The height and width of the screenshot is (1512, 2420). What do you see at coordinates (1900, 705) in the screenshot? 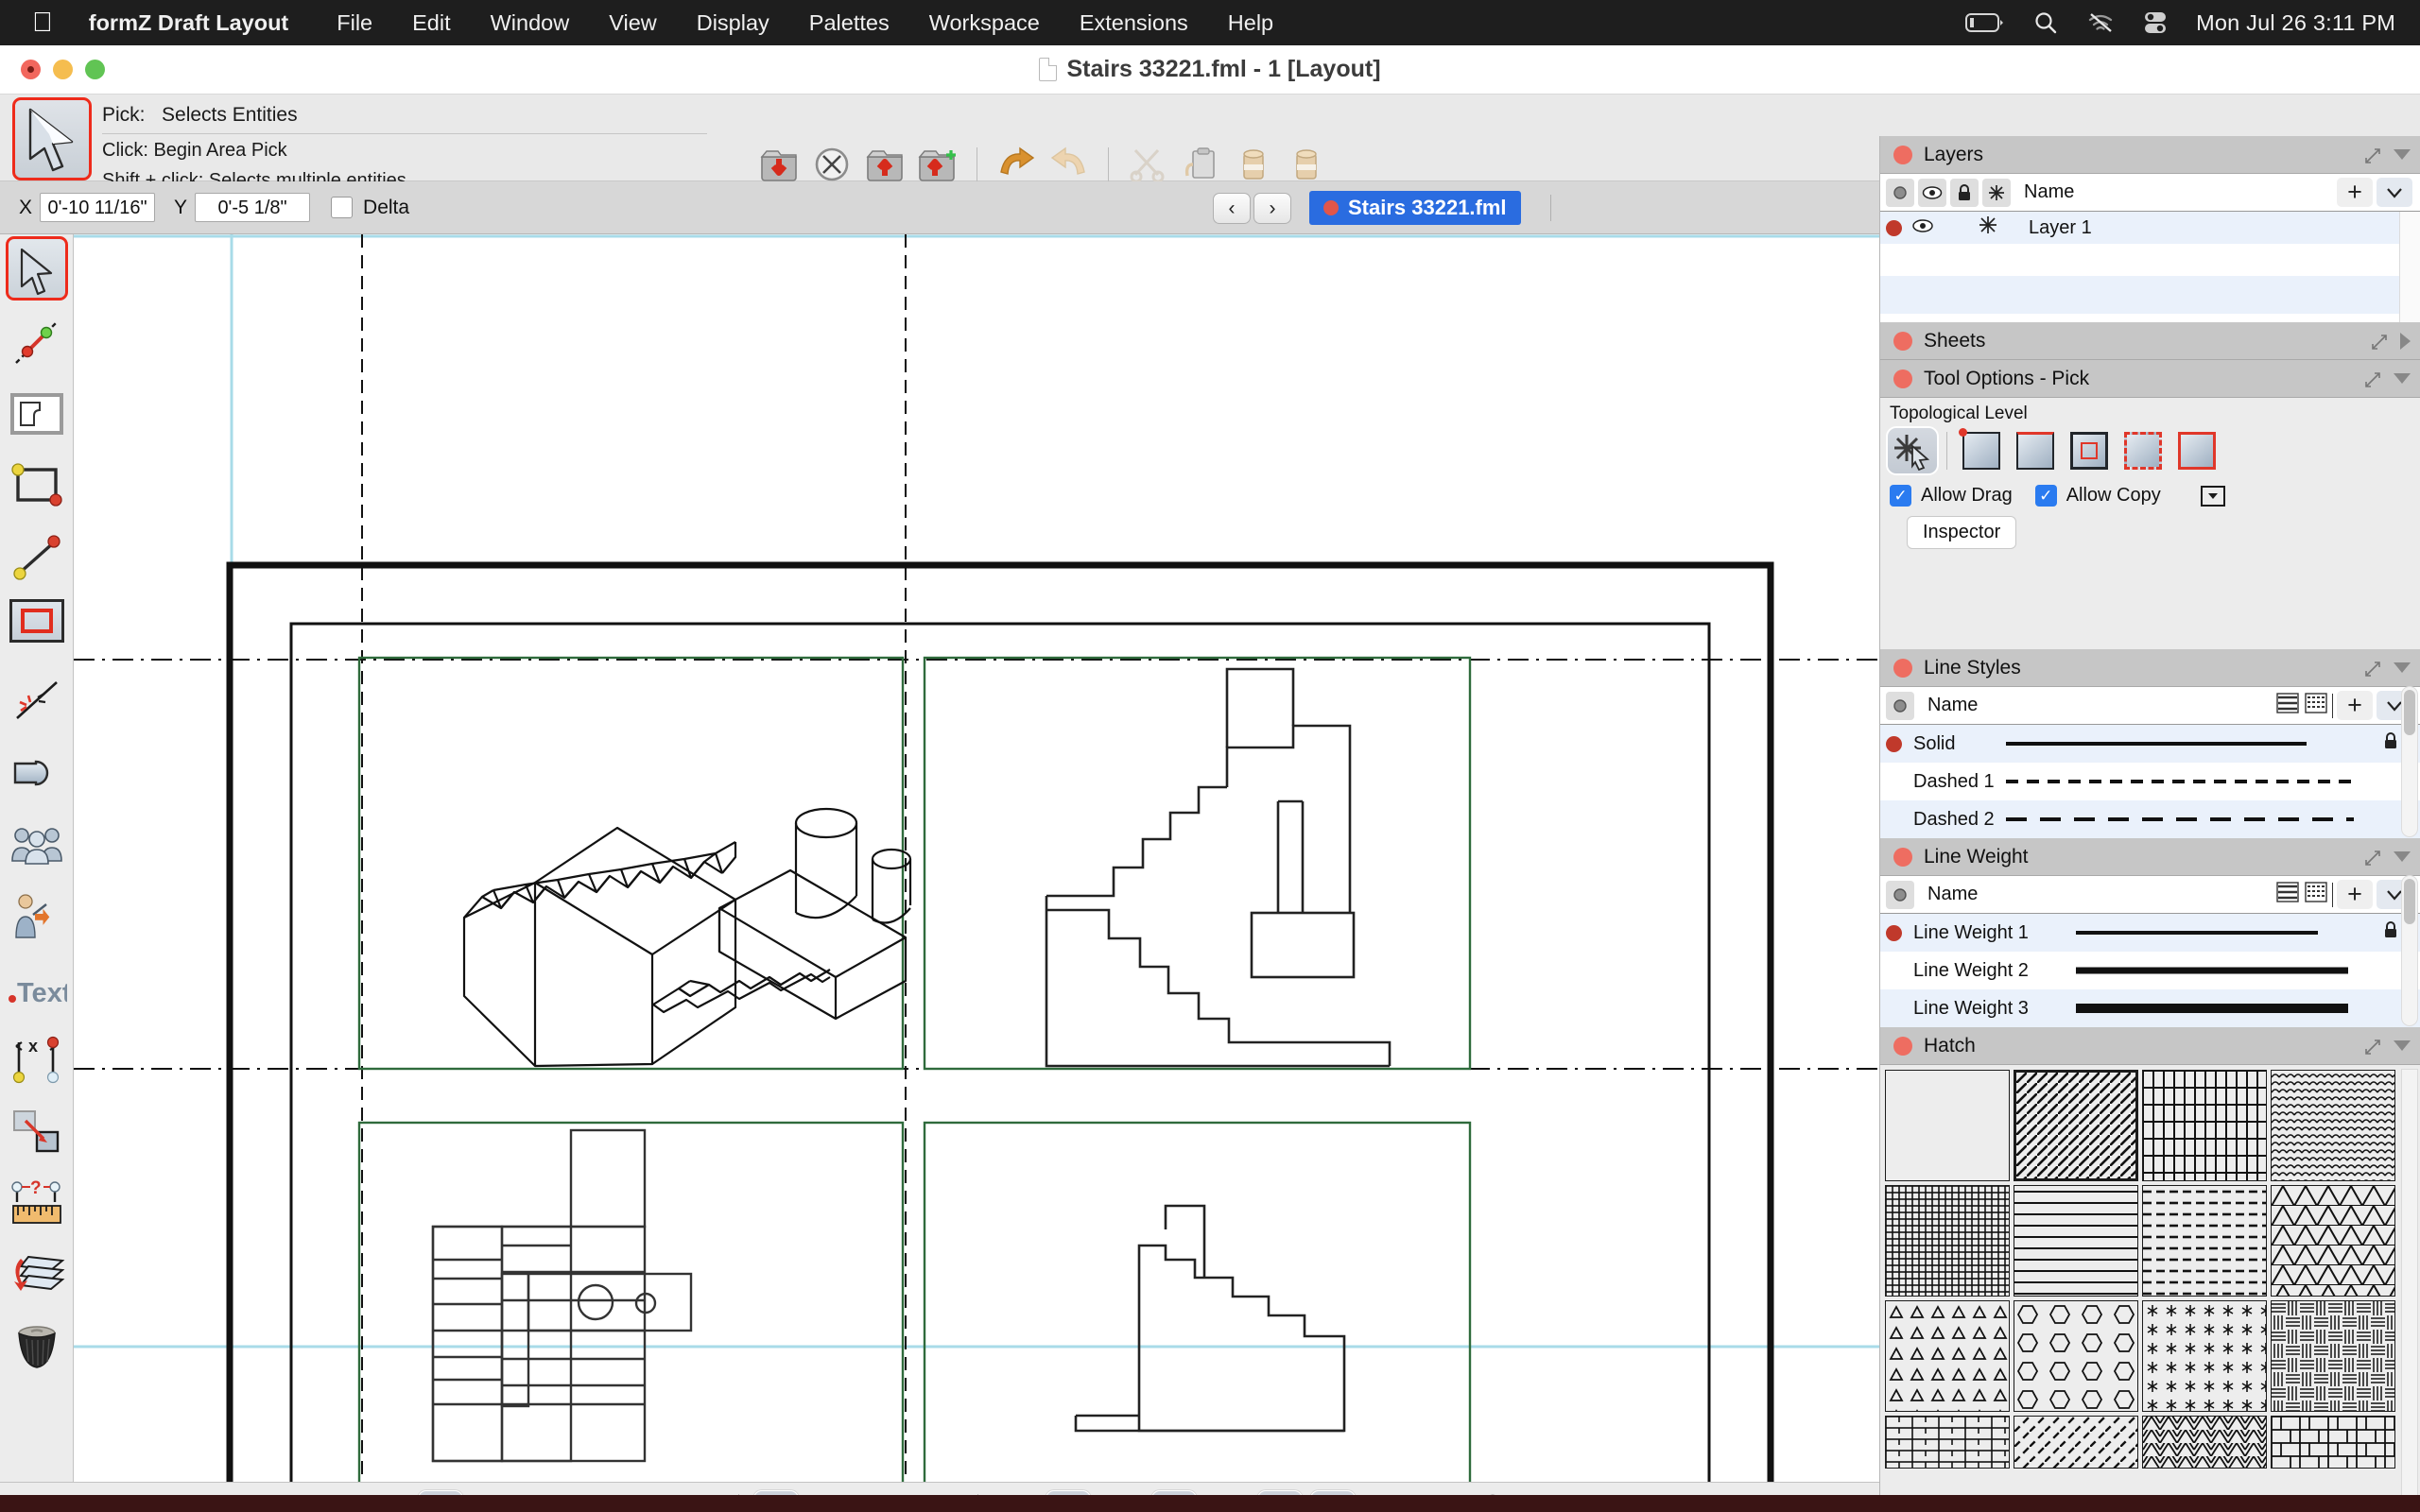
I see `line-style-color-icon` at bounding box center [1900, 705].